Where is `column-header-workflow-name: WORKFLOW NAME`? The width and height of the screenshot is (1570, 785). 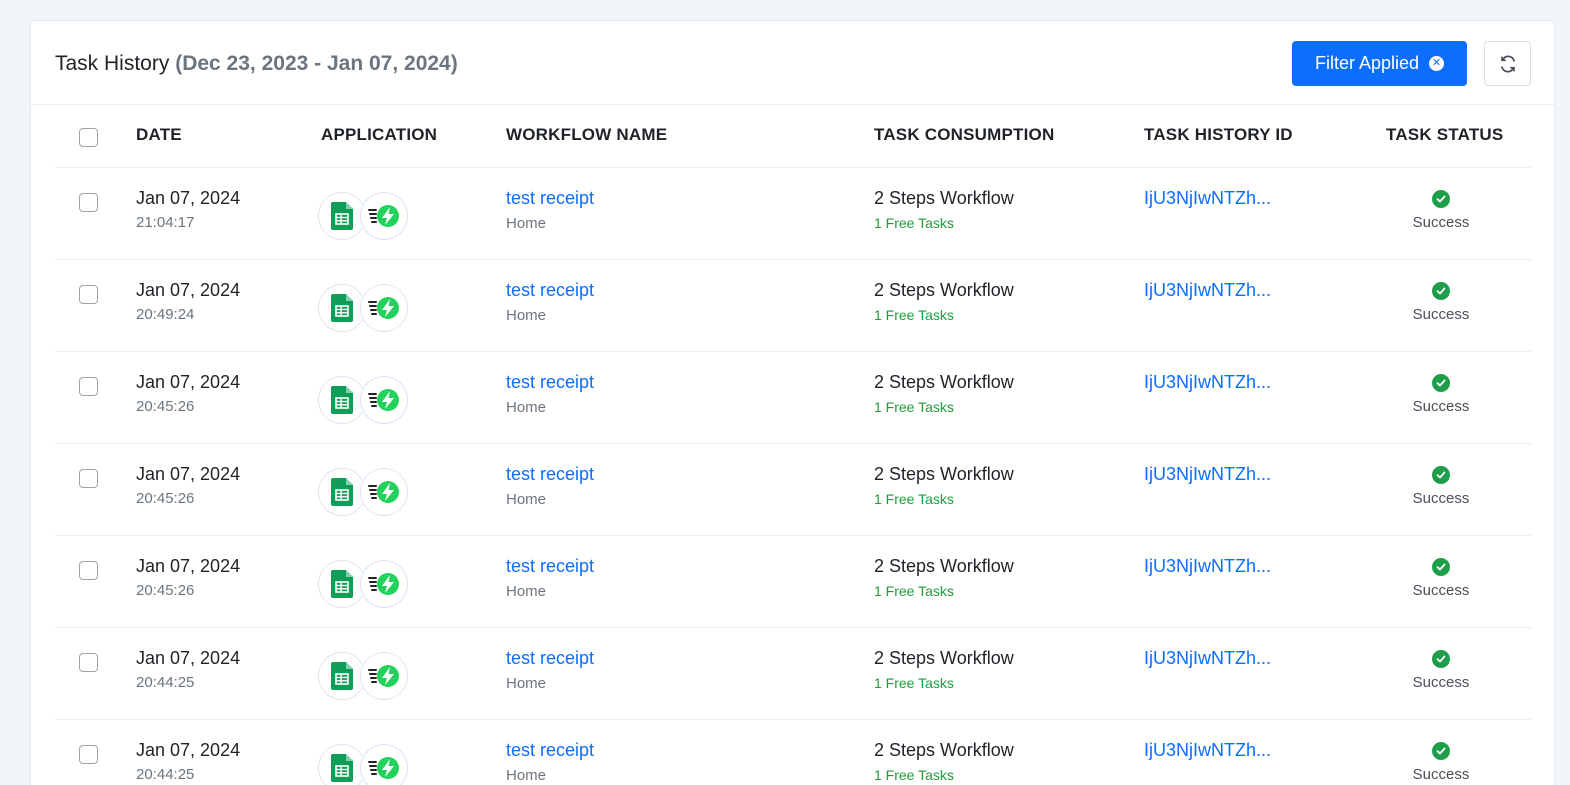
column-header-workflow-name: WORKFLOW NAME is located at coordinates (587, 134).